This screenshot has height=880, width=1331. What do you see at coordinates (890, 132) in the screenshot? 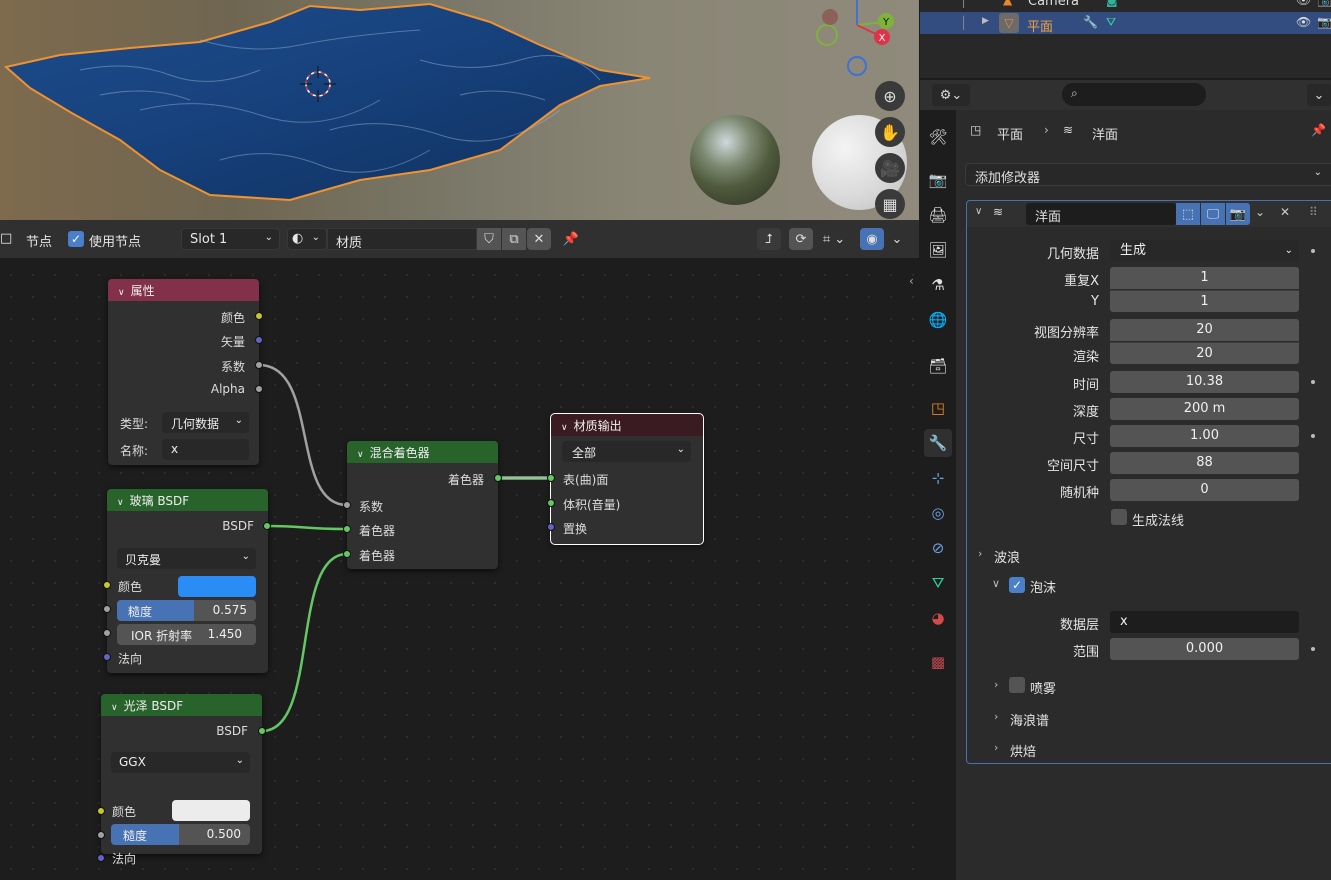
I see `hand-icon: ✋` at bounding box center [890, 132].